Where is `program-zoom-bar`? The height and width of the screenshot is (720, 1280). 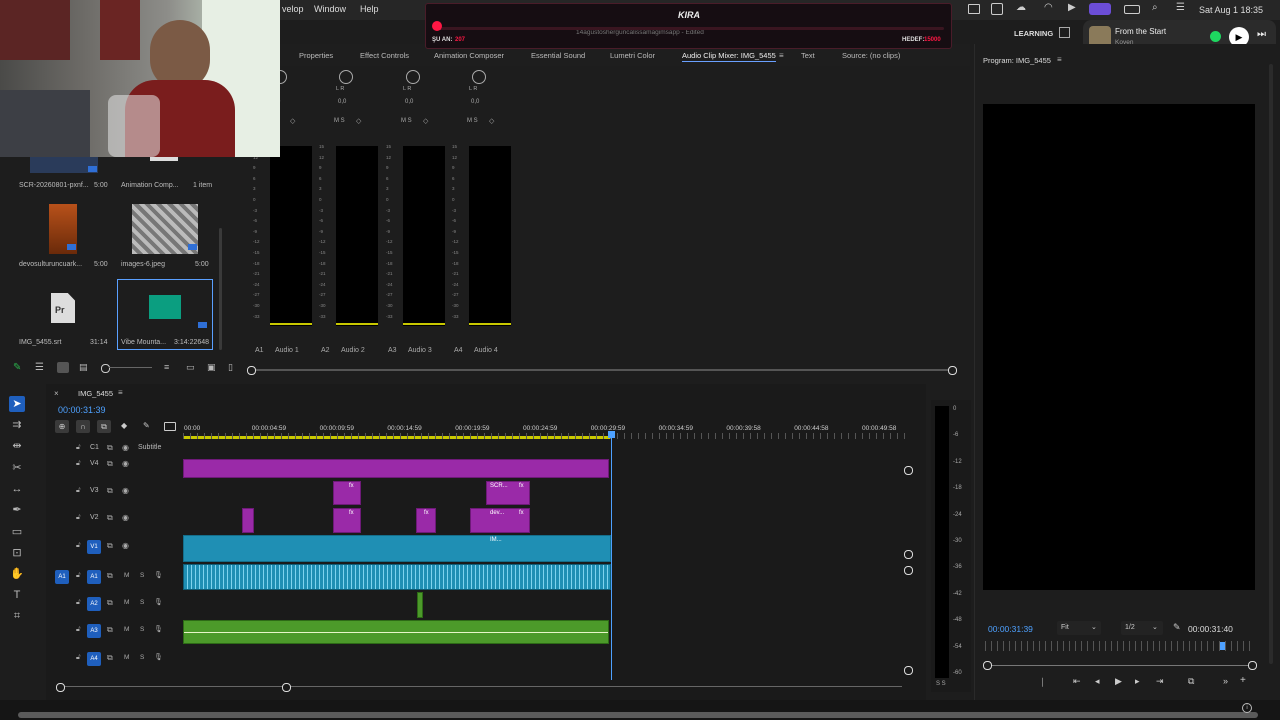 program-zoom-bar is located at coordinates (1120, 665).